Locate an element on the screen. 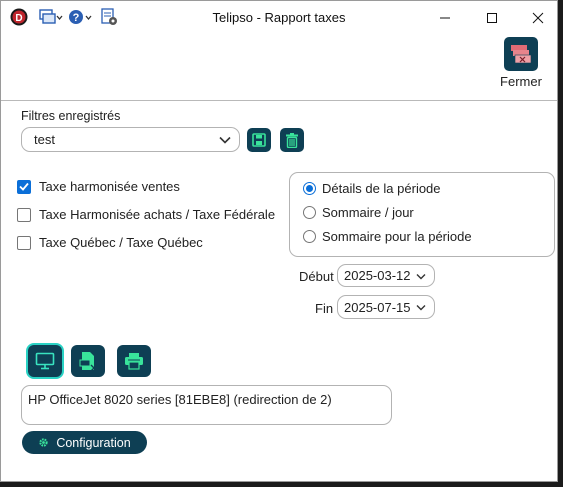  saved-filters-label: Filtres enregistrés is located at coordinates (71, 116).